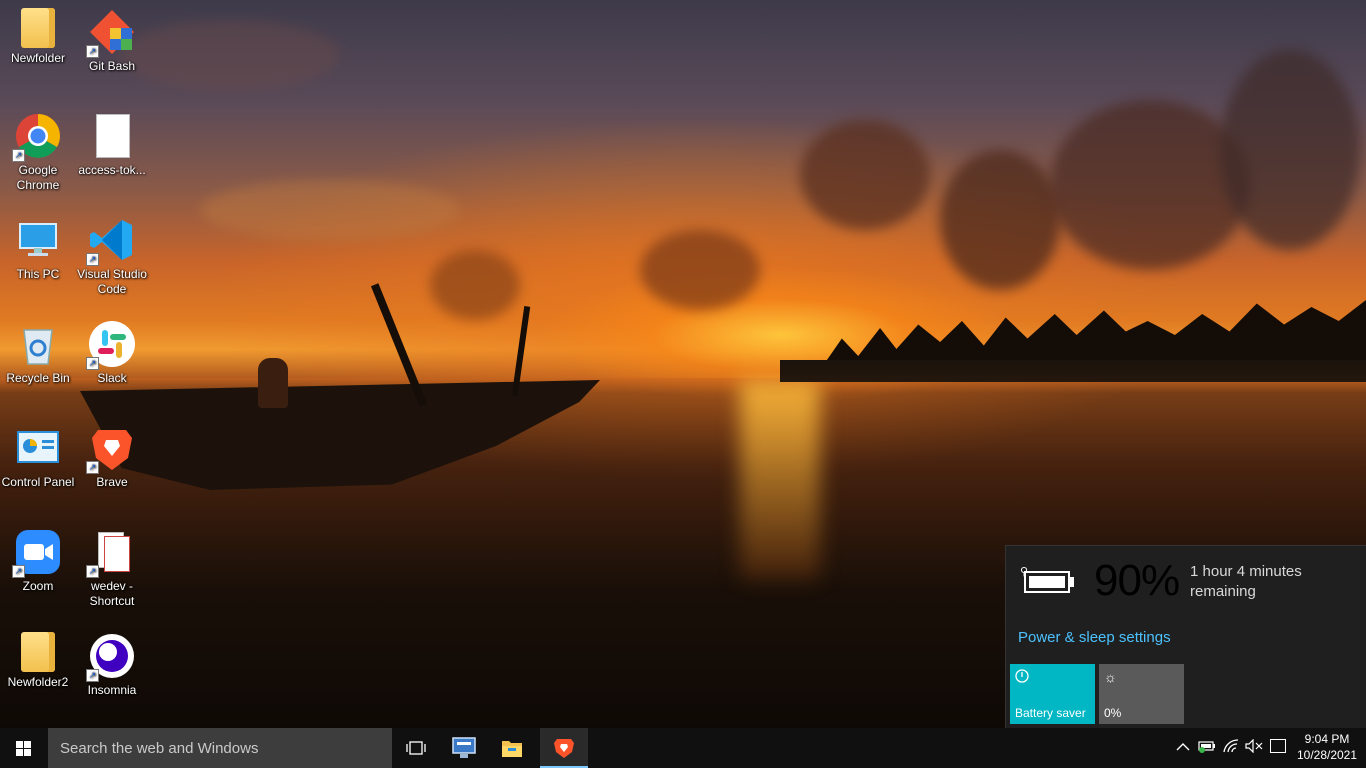 Image resolution: width=1366 pixels, height=768 pixels. I want to click on slack-icon: ↗, so click(111, 345).